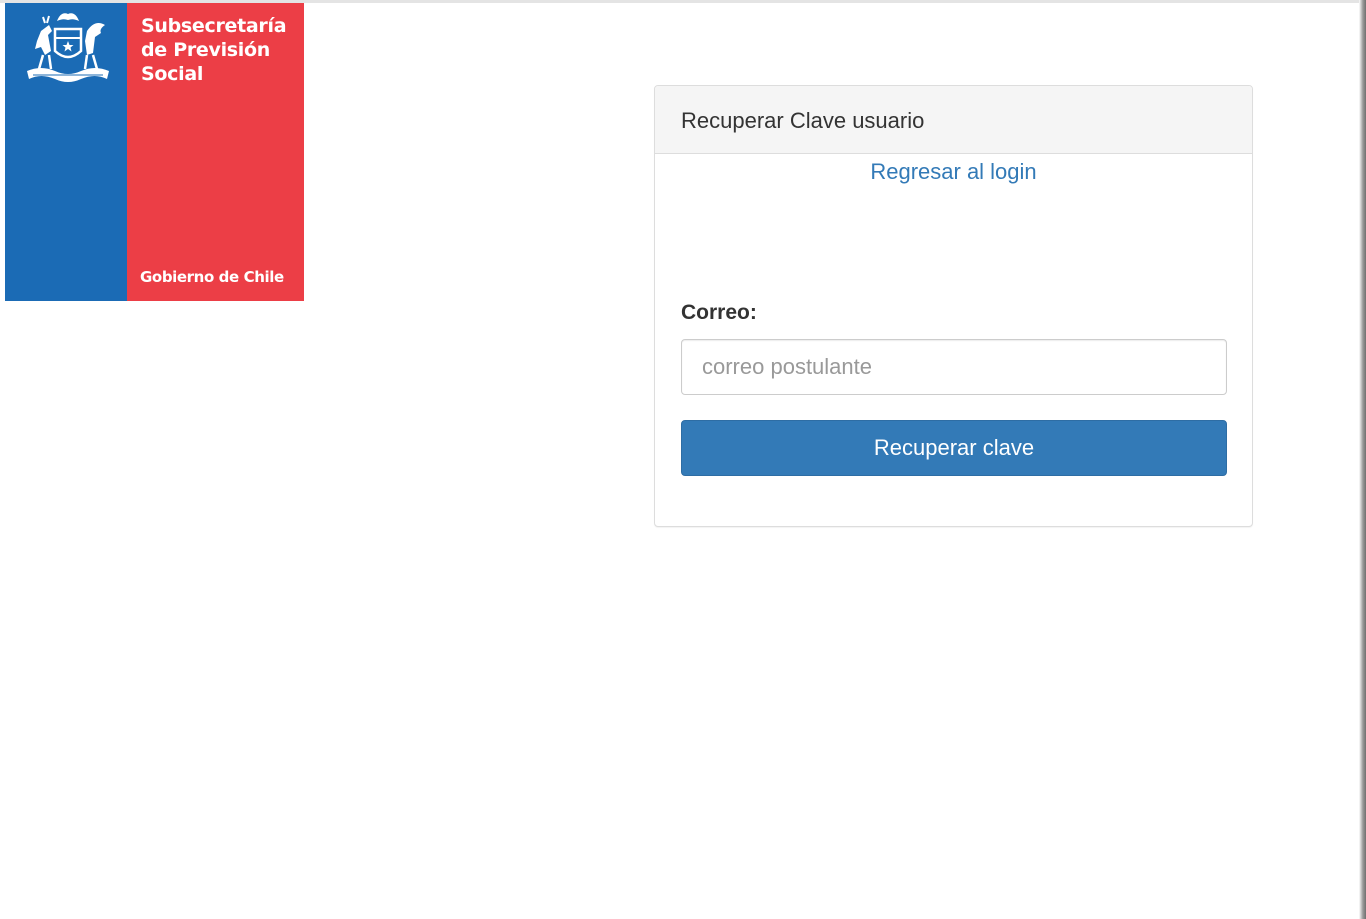 This screenshot has width=1366, height=919. What do you see at coordinates (953, 120) in the screenshot?
I see `panel-heading: Recuperar Clave usuario` at bounding box center [953, 120].